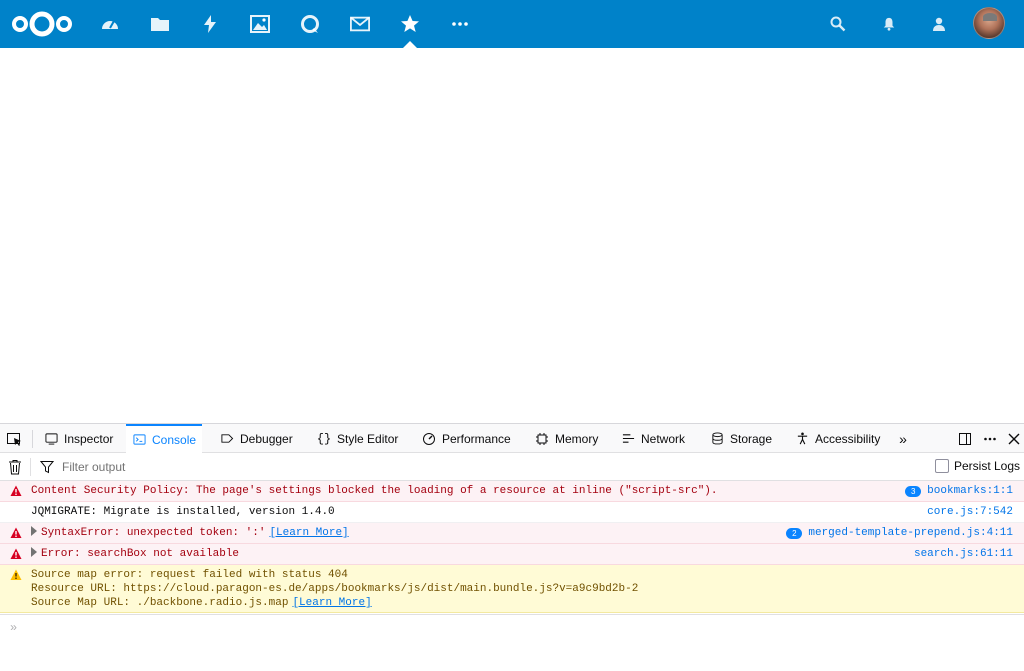  Describe the element at coordinates (987, 466) in the screenshot. I see `persist-logs-label: Persist Logs` at that location.